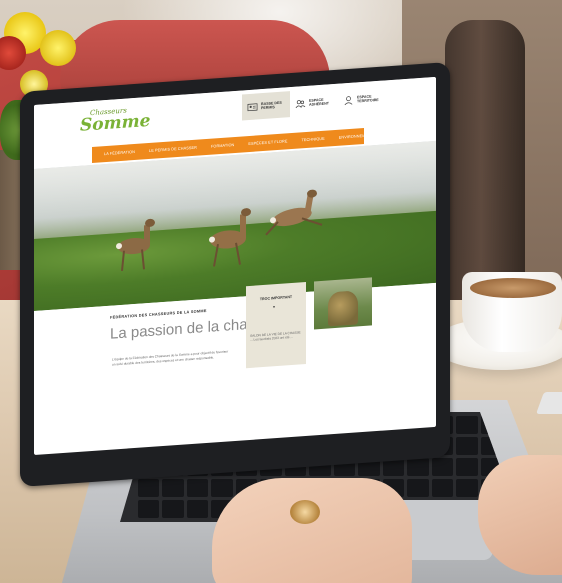  Describe the element at coordinates (252, 106) in the screenshot. I see `id-card-icon` at that location.